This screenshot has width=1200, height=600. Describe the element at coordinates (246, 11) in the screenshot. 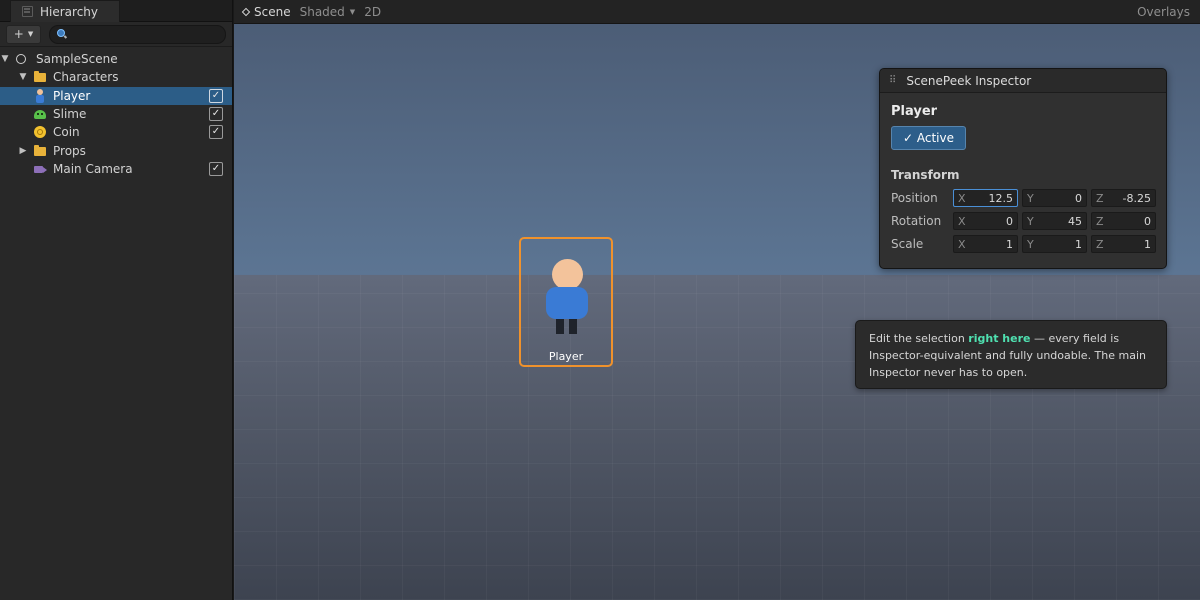

I see `scene-diamond-icon` at that location.